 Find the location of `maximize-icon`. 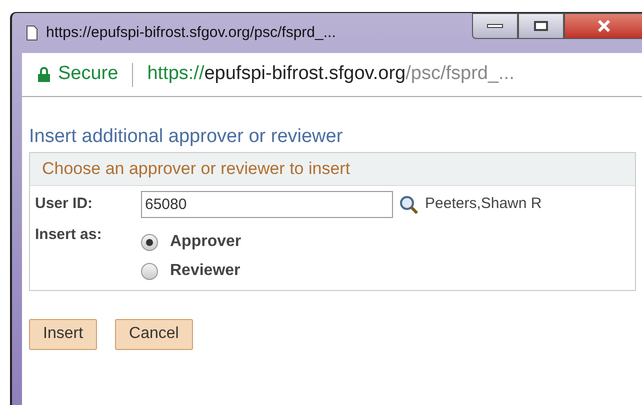

maximize-icon is located at coordinates (541, 26).